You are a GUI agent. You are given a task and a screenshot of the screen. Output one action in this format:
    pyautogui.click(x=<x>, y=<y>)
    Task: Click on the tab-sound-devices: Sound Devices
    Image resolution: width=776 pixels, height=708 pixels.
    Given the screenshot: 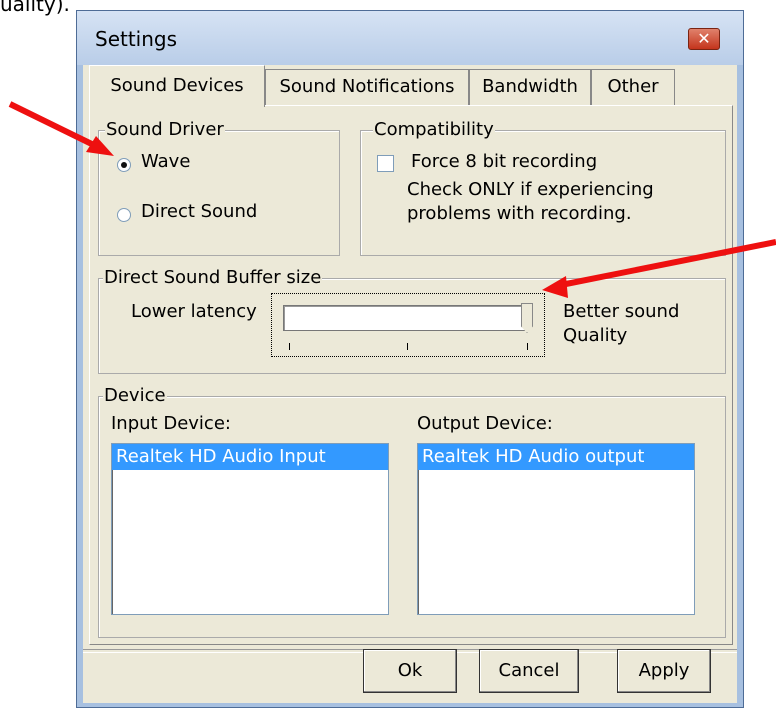 What is the action you would take?
    pyautogui.click(x=177, y=86)
    